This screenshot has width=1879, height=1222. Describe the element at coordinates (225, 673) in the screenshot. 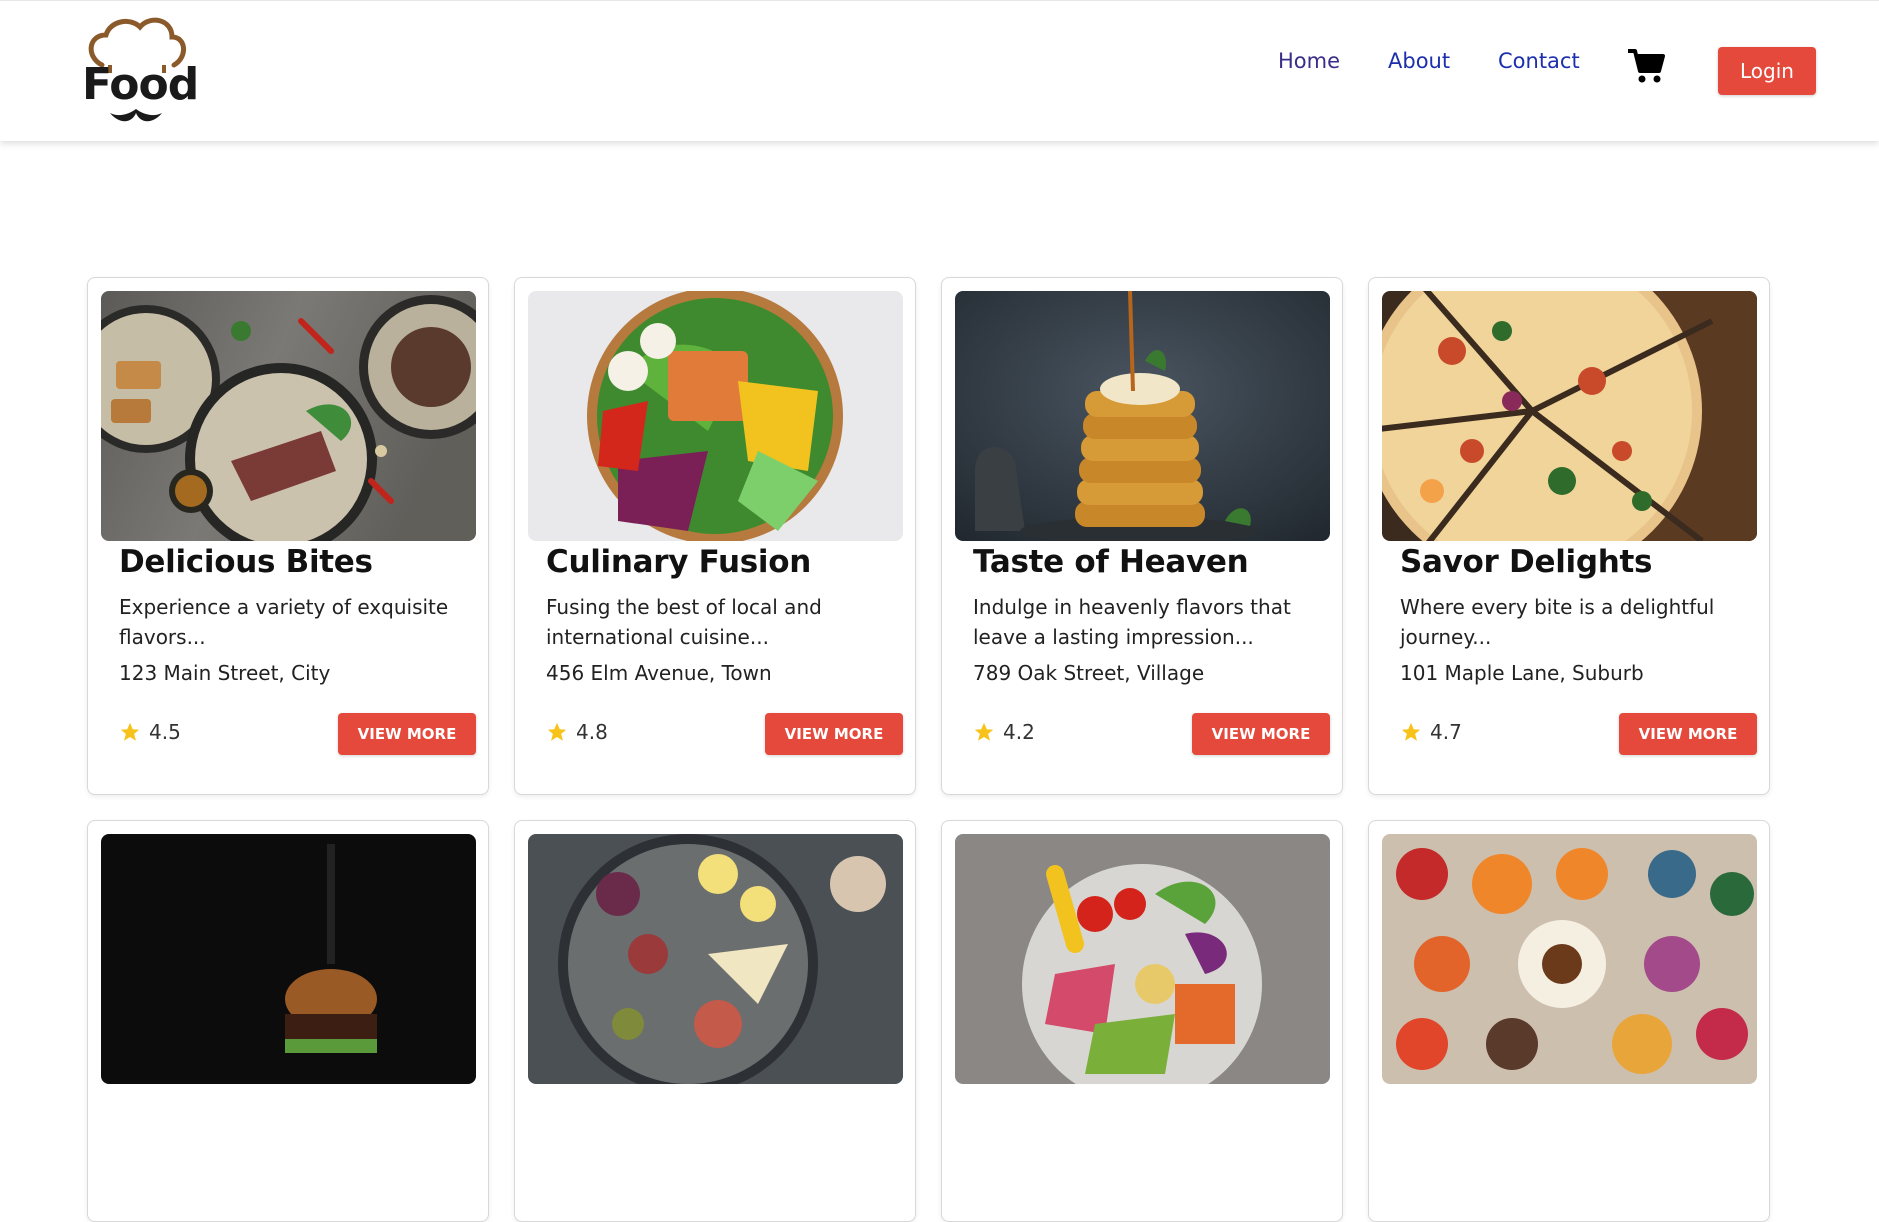

I see `restaurant-address: 123 Main Street, City` at that location.